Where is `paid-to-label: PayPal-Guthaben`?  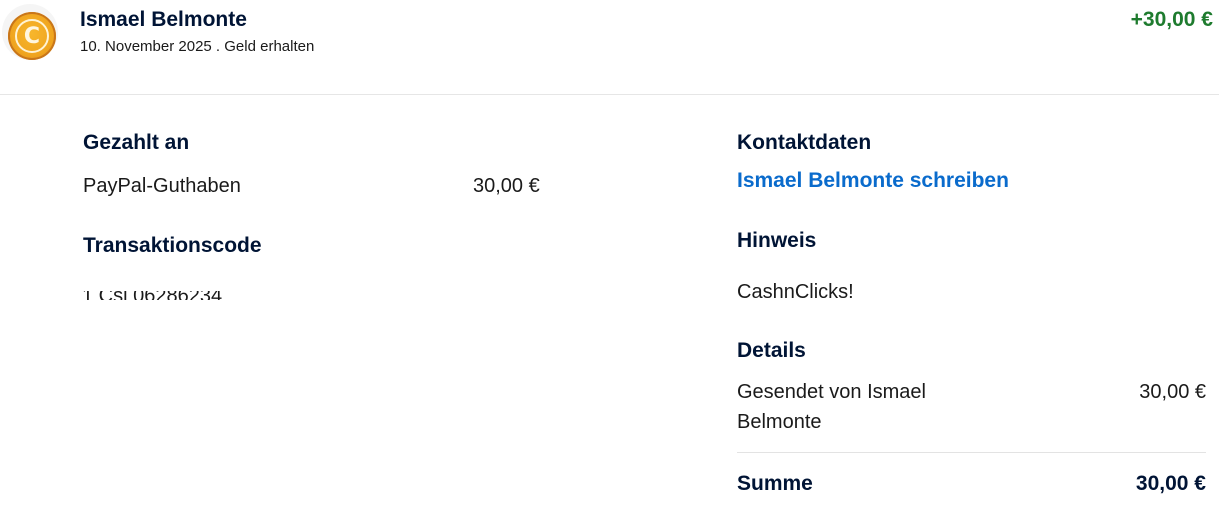 paid-to-label: PayPal-Guthaben is located at coordinates (162, 186).